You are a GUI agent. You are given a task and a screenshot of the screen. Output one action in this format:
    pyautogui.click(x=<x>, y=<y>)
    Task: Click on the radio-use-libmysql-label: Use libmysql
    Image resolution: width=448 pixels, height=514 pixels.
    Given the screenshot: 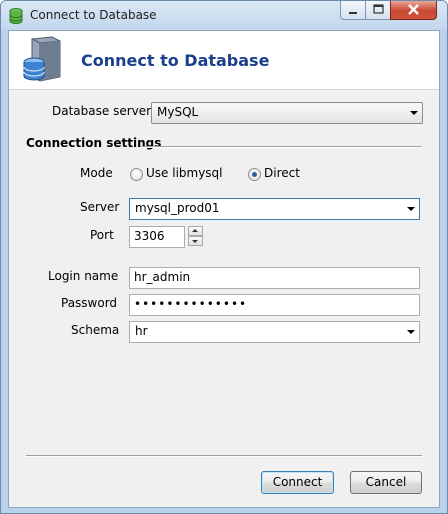 What is the action you would take?
    pyautogui.click(x=184, y=173)
    